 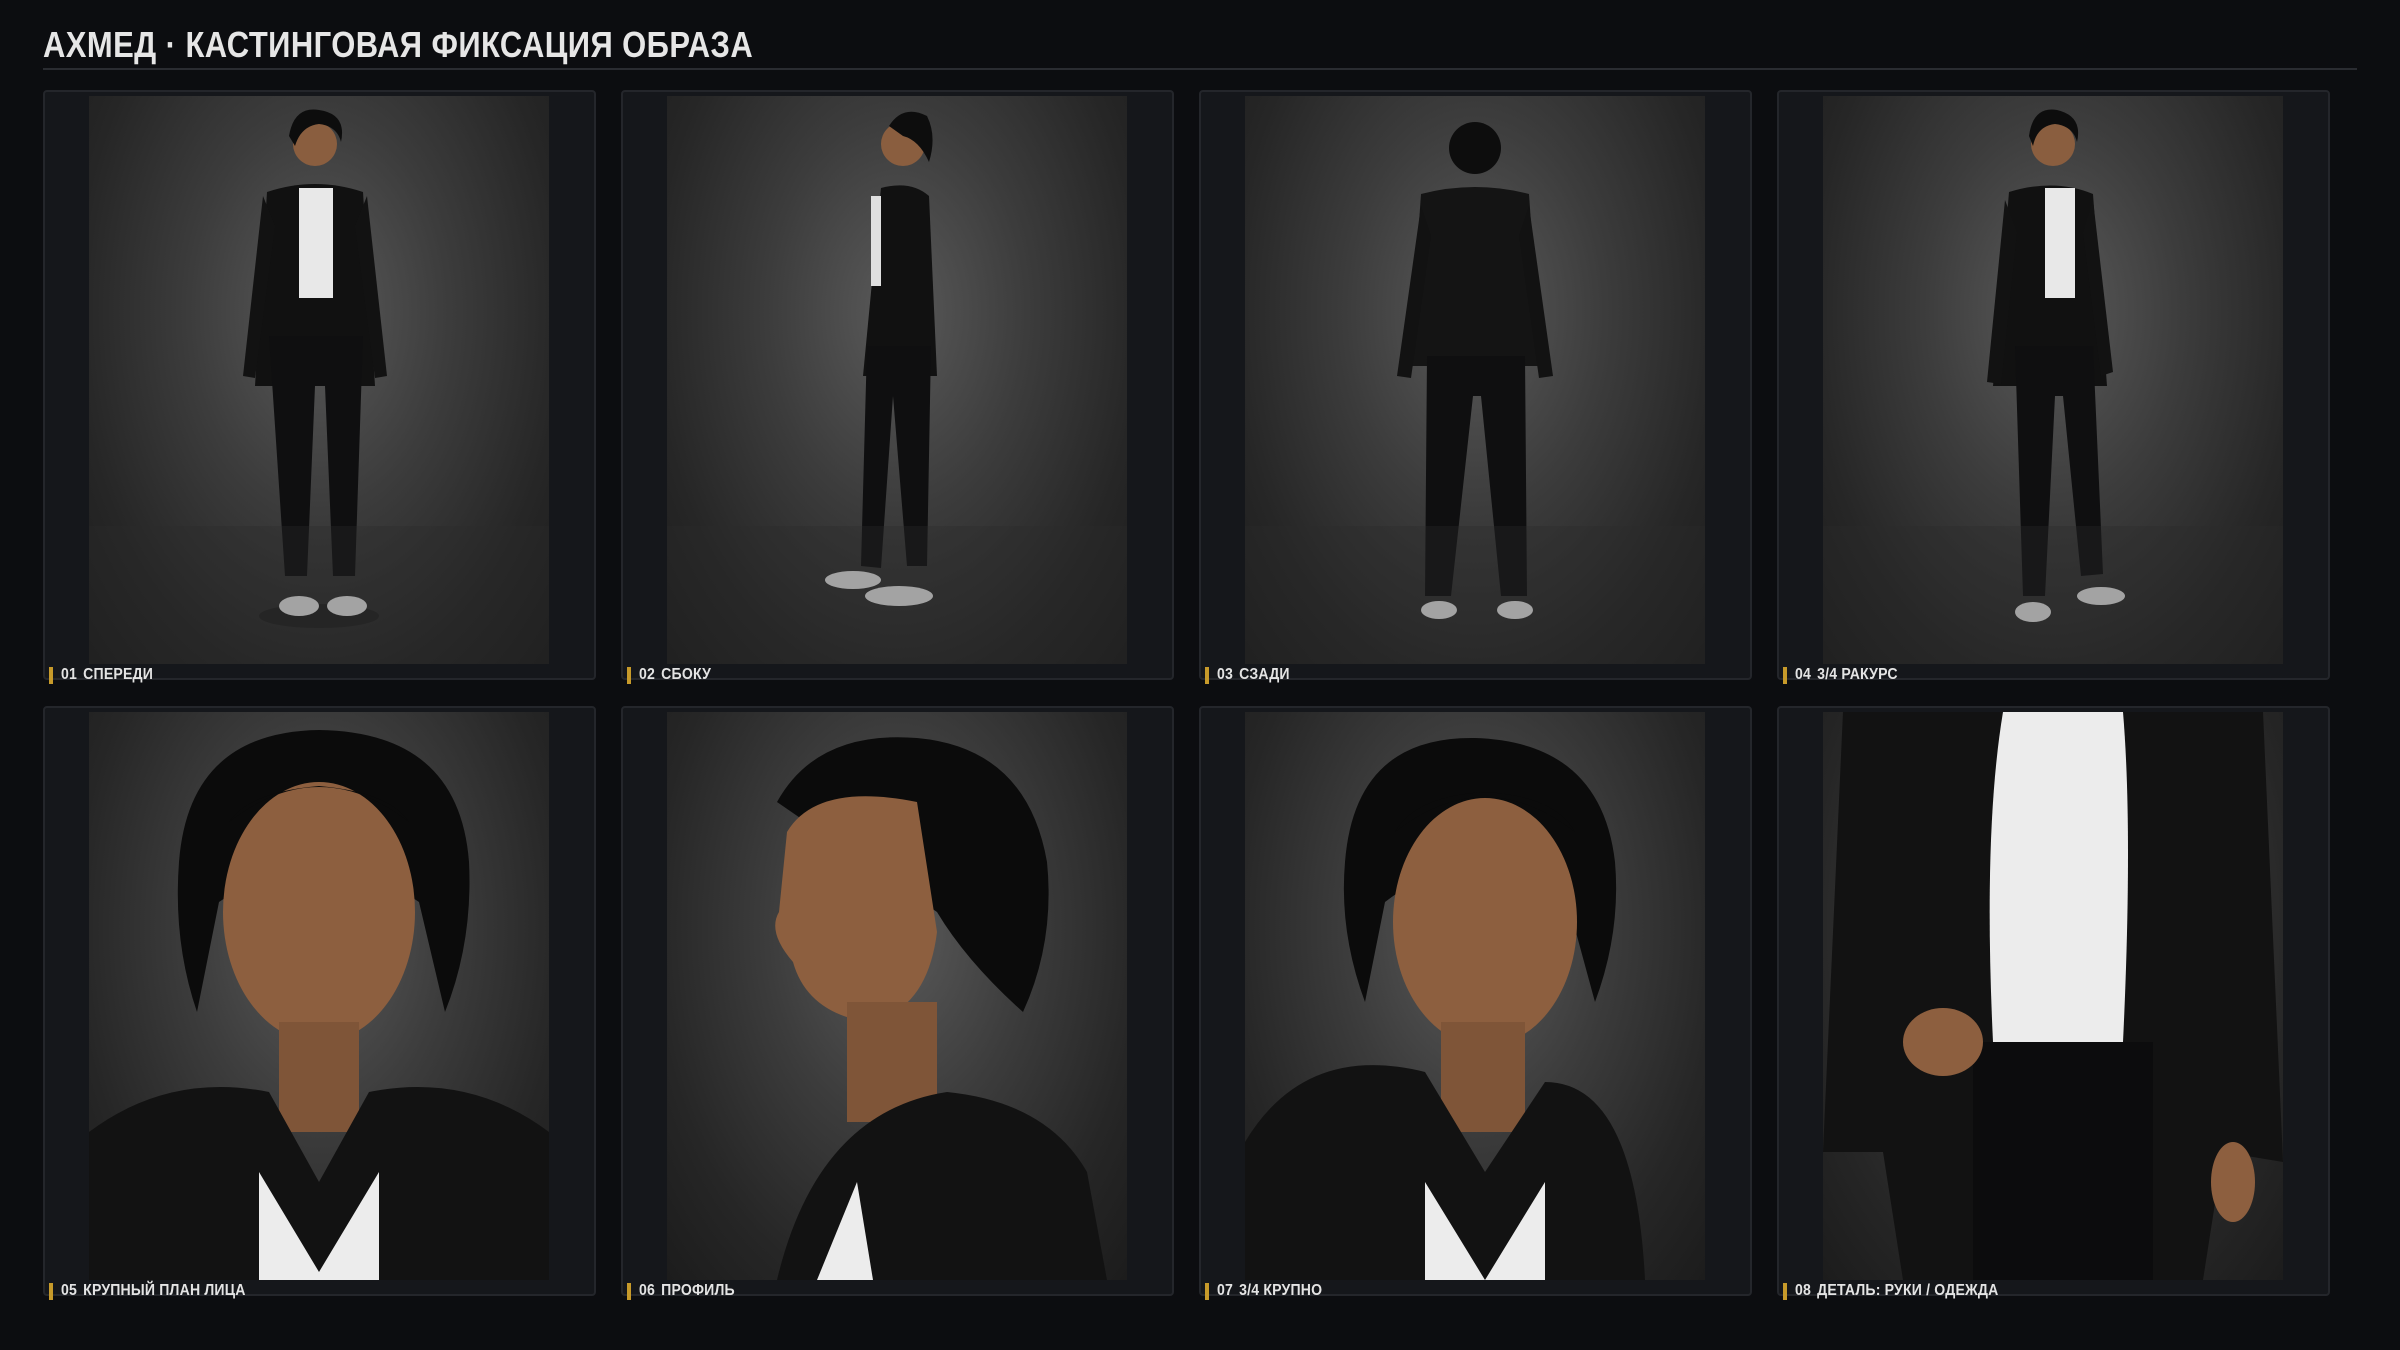 What do you see at coordinates (2053, 996) in the screenshot?
I see `photo-detail-hands-clothing` at bounding box center [2053, 996].